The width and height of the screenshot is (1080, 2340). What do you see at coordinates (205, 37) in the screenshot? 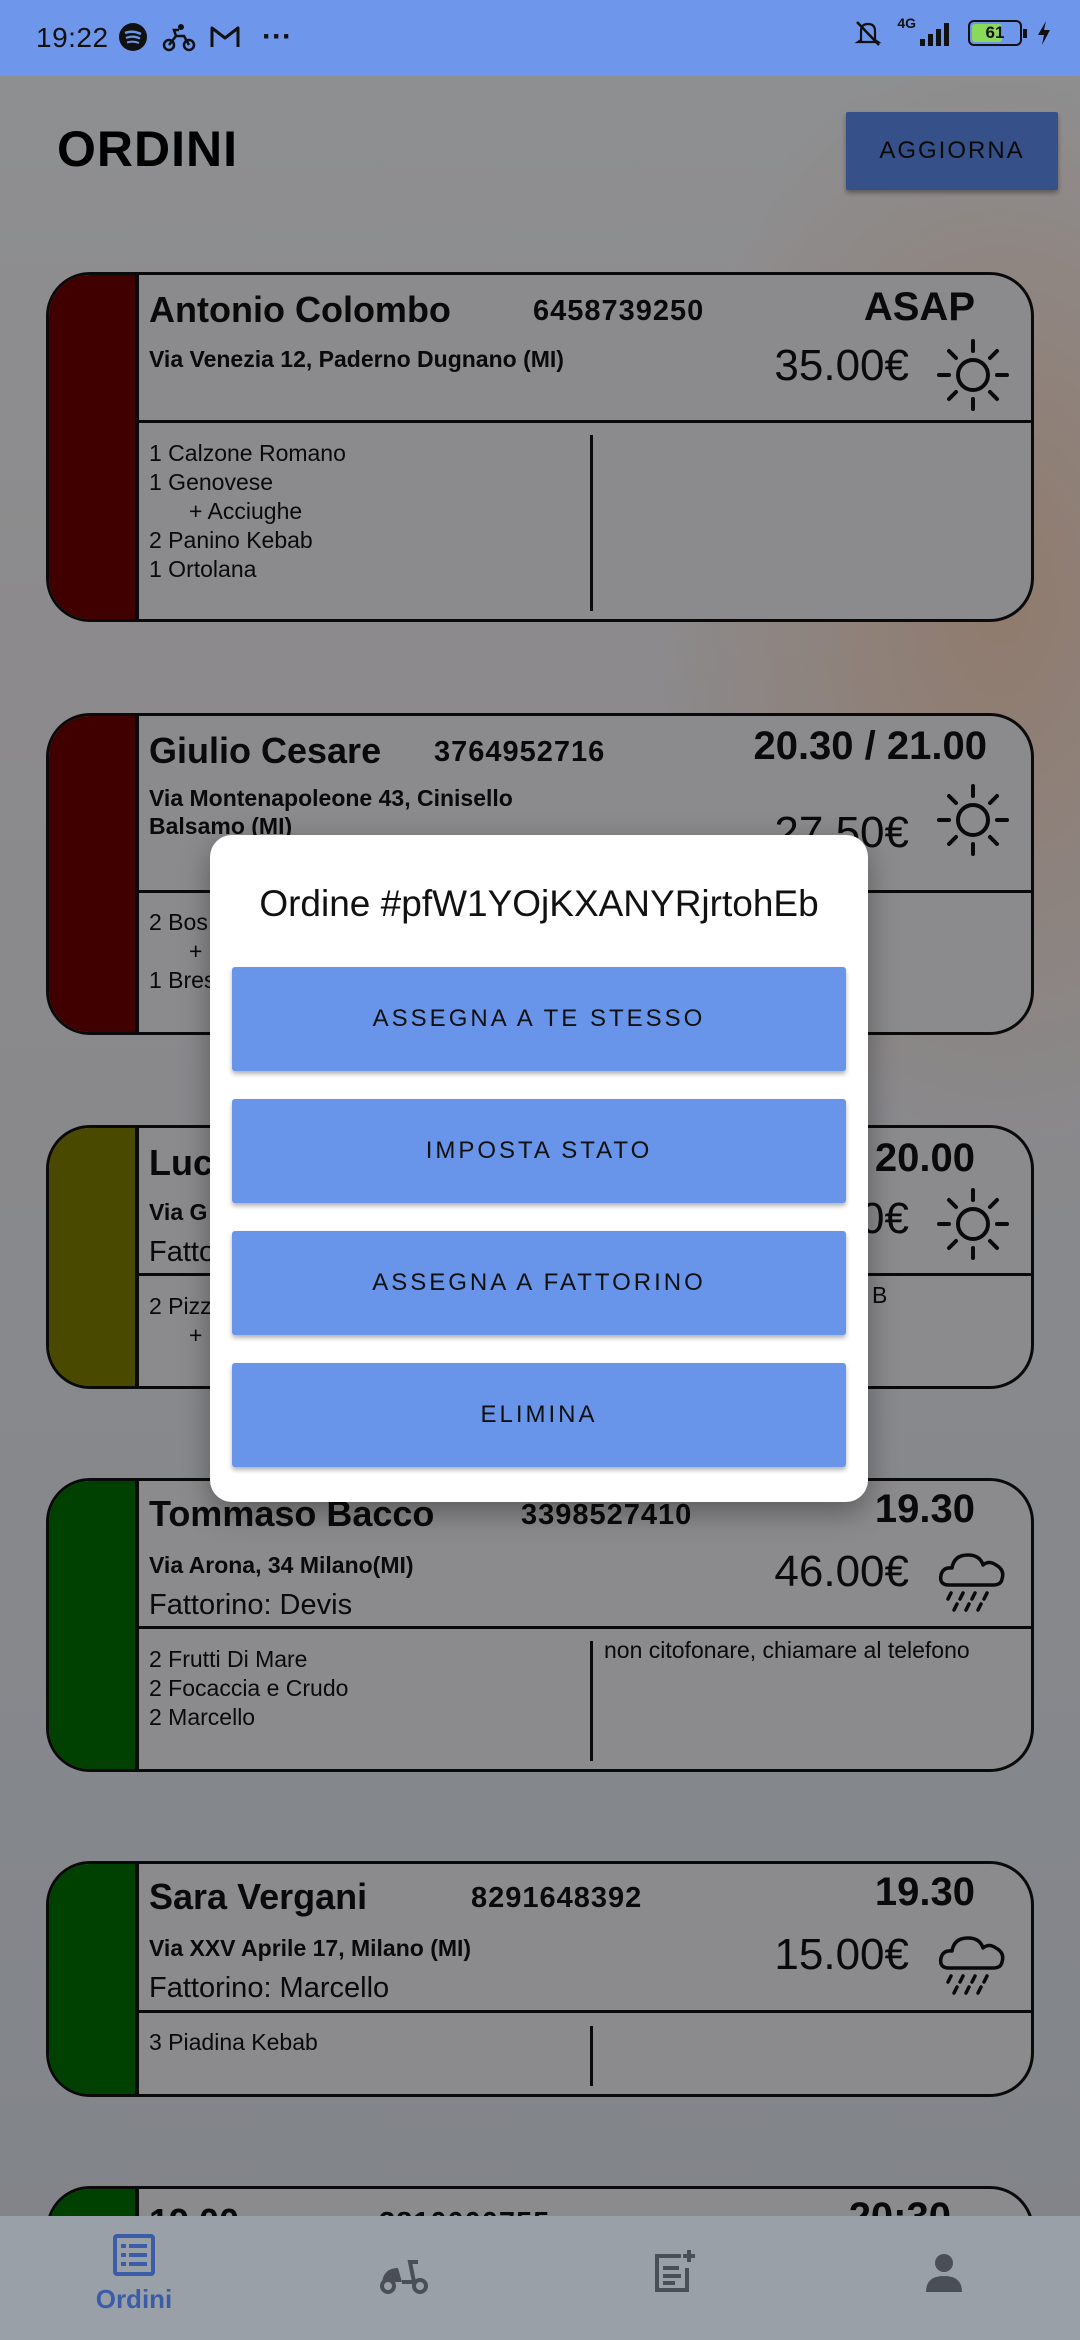
I see `notification-icons: ···` at bounding box center [205, 37].